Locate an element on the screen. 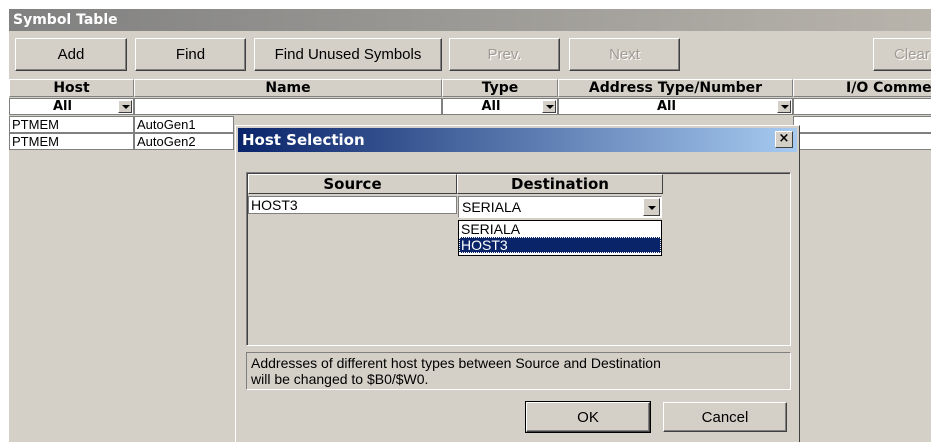 The height and width of the screenshot is (442, 931). prev-button: Prev. is located at coordinates (504, 54).